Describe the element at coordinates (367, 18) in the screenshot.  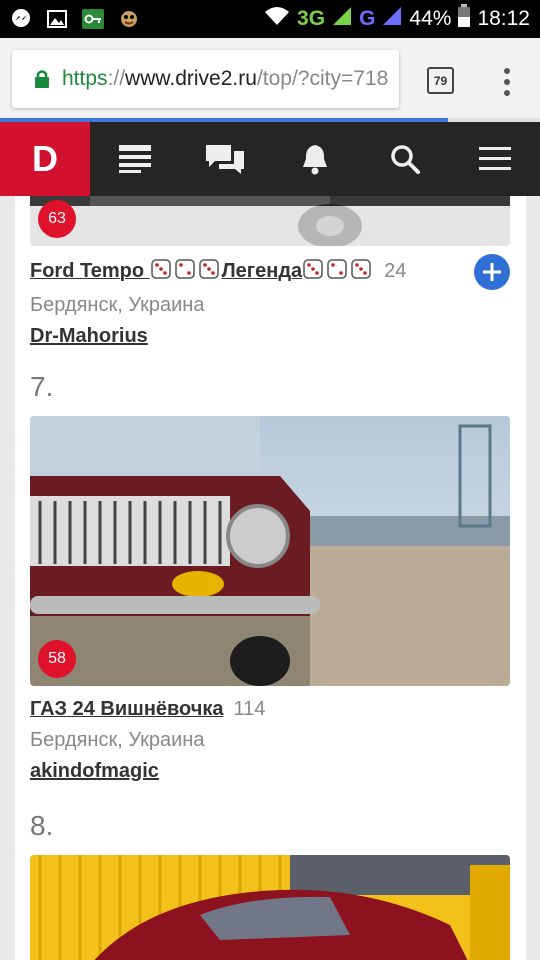
I see `network-type-2: G` at that location.